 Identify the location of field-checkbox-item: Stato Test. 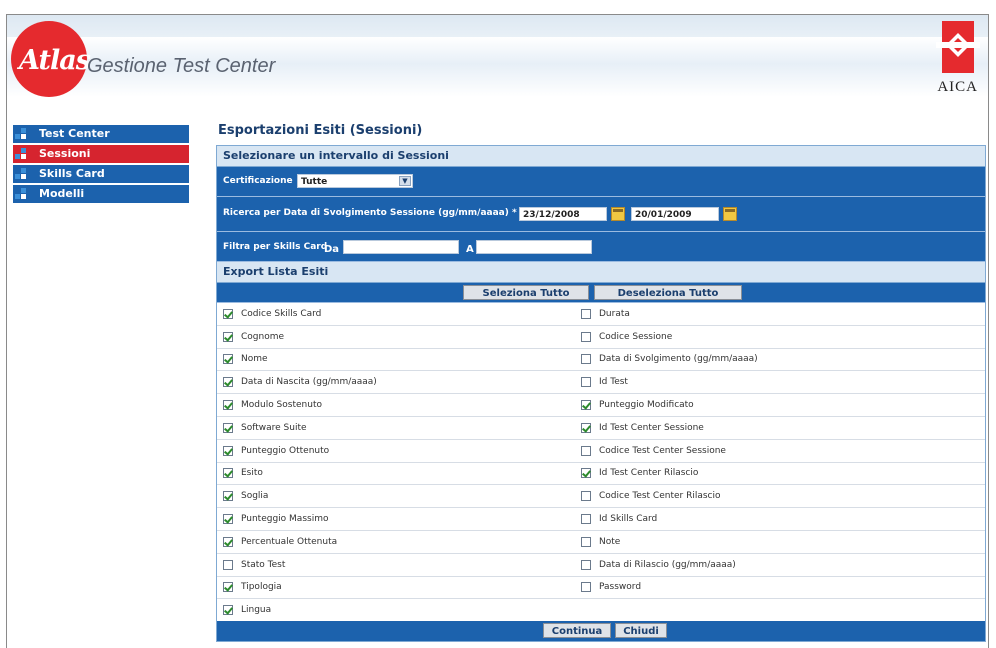
(254, 565).